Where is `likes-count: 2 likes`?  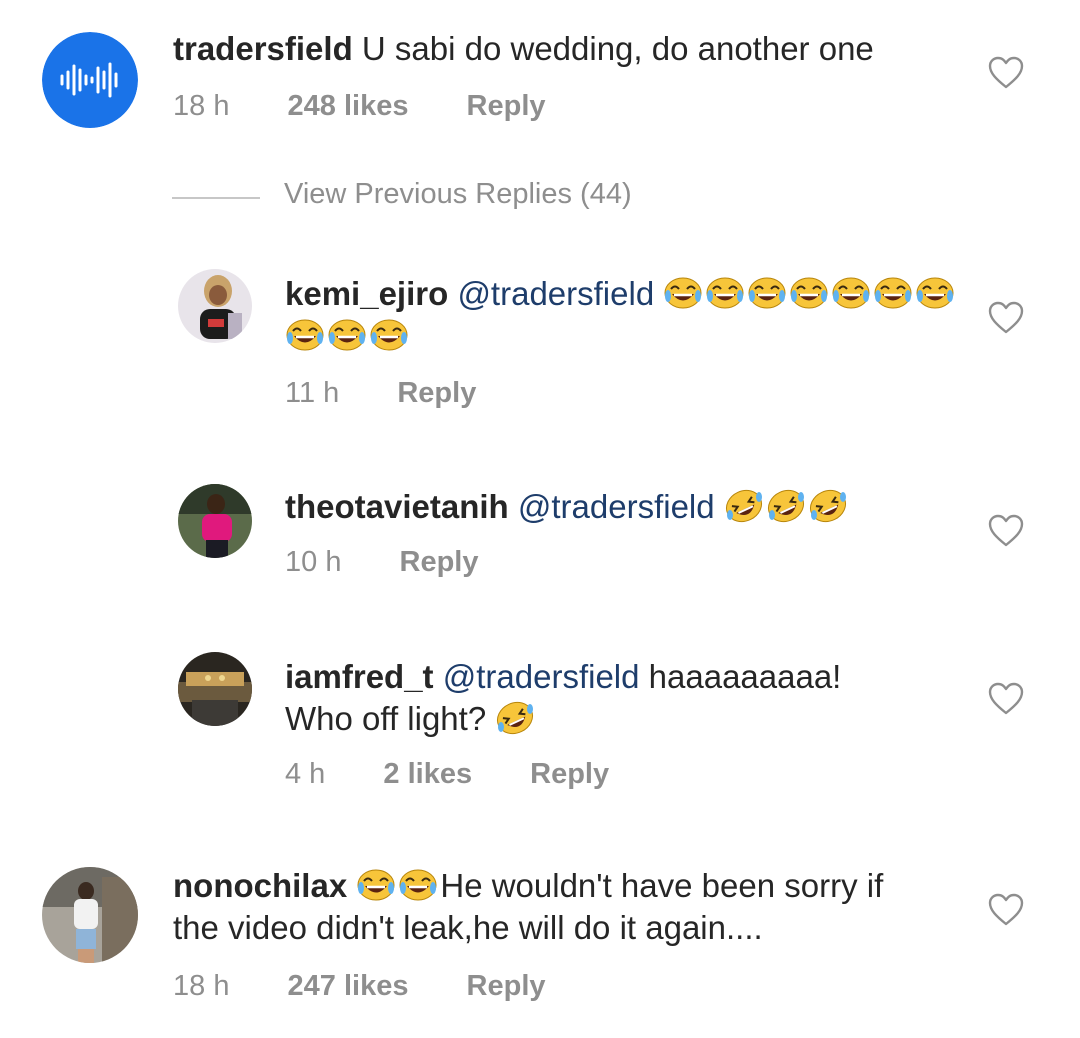 likes-count: 2 likes is located at coordinates (427, 774).